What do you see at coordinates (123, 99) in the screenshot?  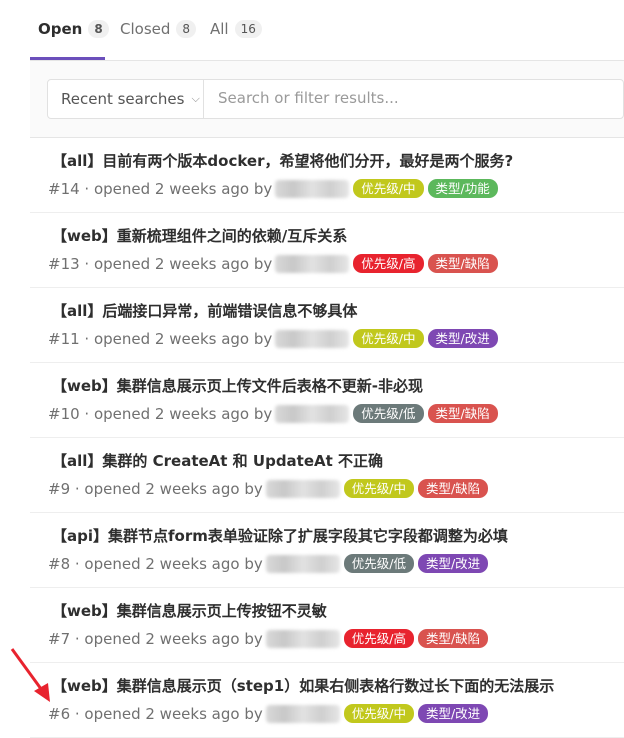 I see `recent-searches-label: Recent searches` at bounding box center [123, 99].